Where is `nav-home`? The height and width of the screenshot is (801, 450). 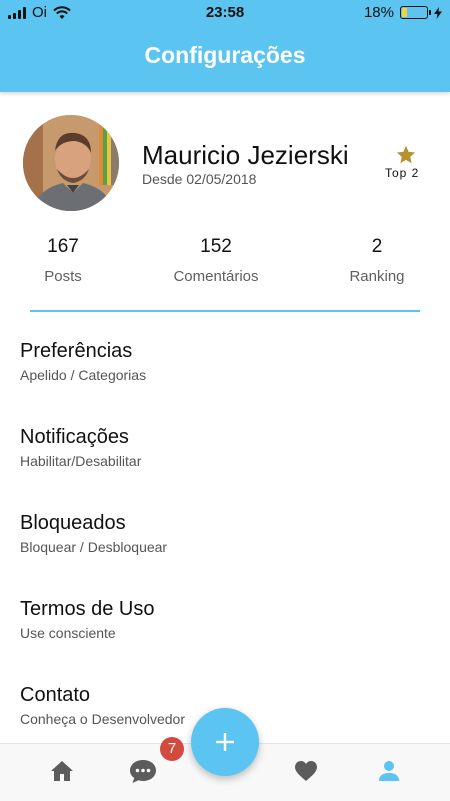 nav-home is located at coordinates (62, 771).